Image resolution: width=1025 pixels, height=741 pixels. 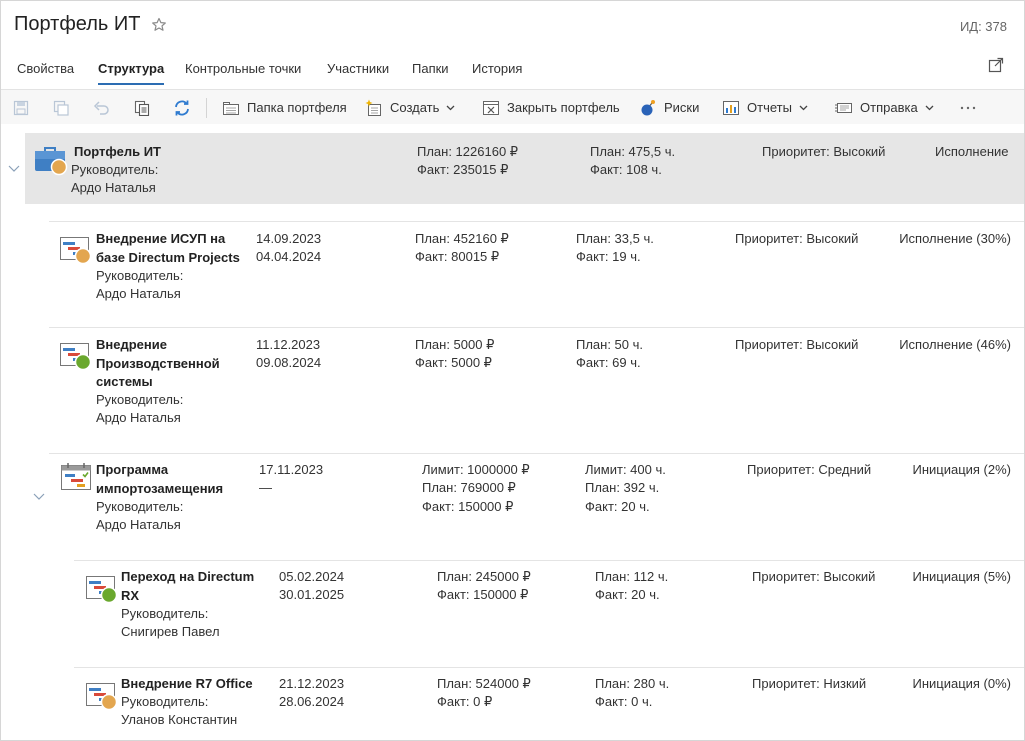 I want to click on save-button, so click(x=21, y=107).